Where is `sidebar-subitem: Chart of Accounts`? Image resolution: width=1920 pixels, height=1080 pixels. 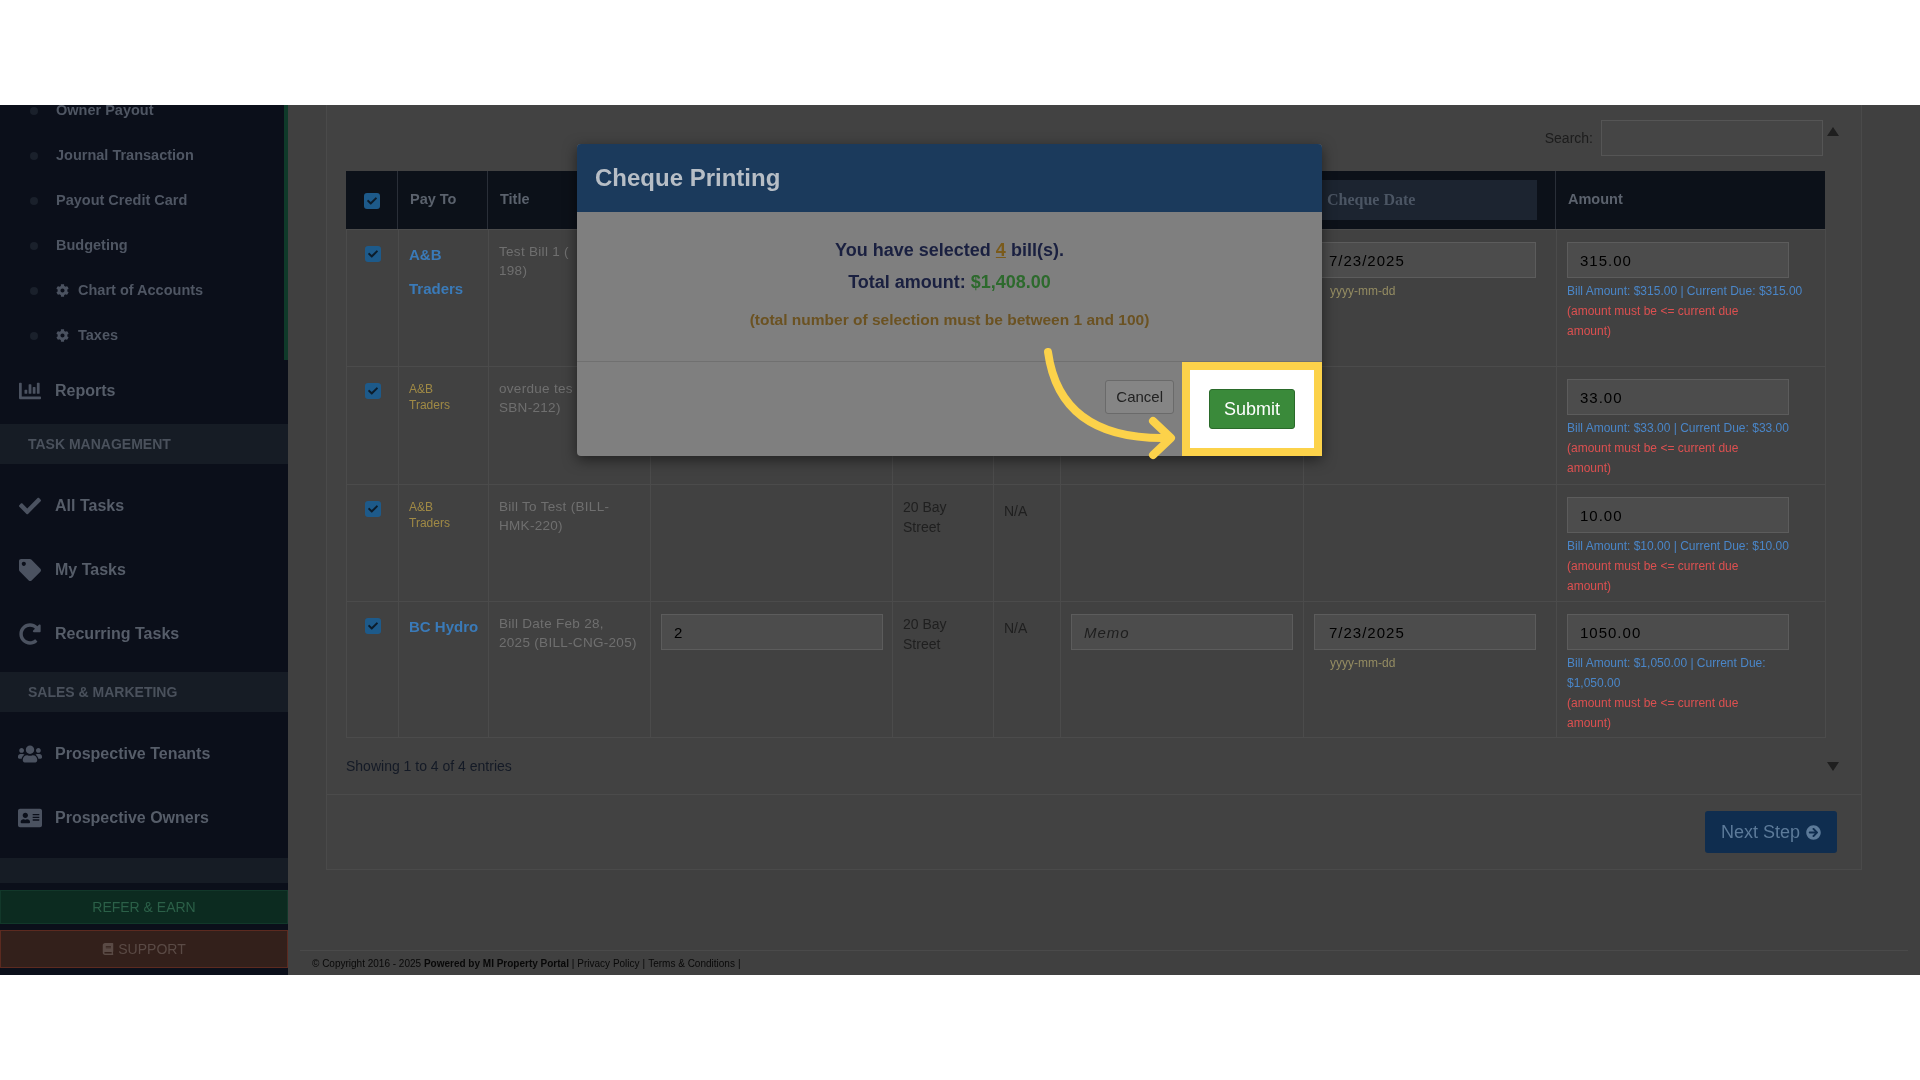
sidebar-subitem: Chart of Accounts is located at coordinates (141, 290).